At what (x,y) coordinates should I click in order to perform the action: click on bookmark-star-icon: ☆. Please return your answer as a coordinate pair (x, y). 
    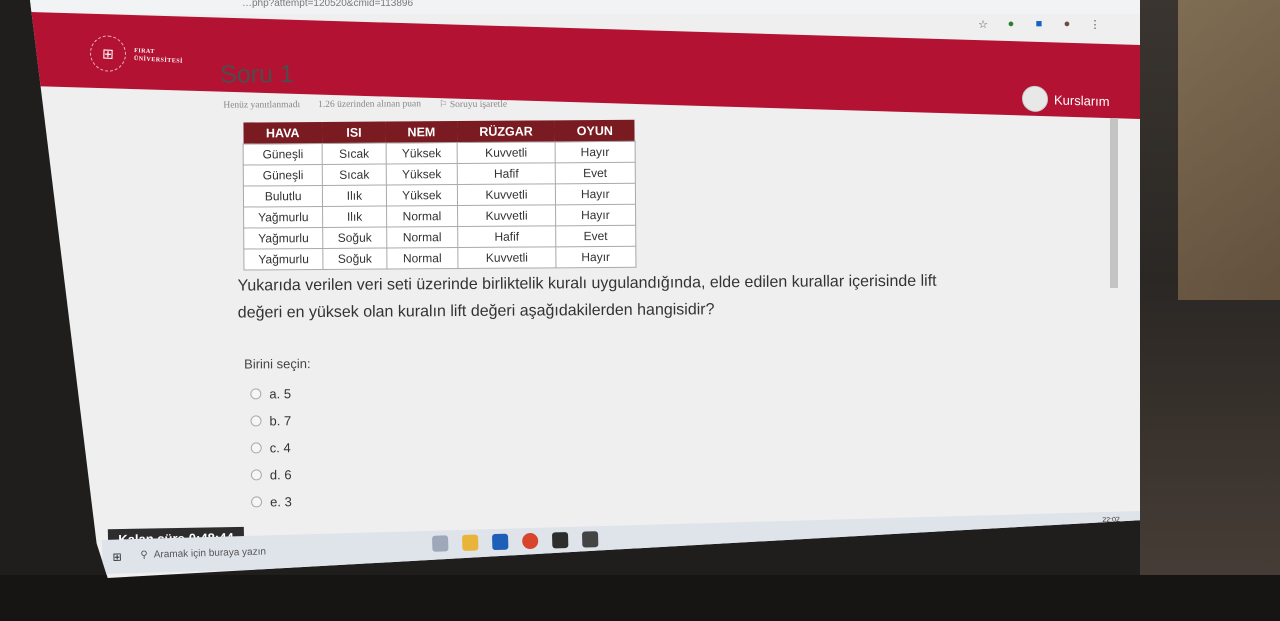
    Looking at the image, I should click on (983, 24).